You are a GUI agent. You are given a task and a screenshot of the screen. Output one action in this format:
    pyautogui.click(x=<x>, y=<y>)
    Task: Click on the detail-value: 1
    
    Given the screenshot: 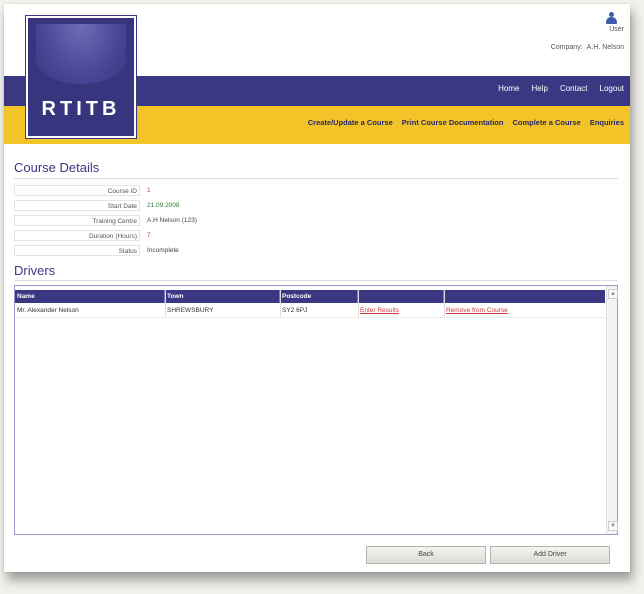 What is the action you would take?
    pyautogui.click(x=149, y=190)
    